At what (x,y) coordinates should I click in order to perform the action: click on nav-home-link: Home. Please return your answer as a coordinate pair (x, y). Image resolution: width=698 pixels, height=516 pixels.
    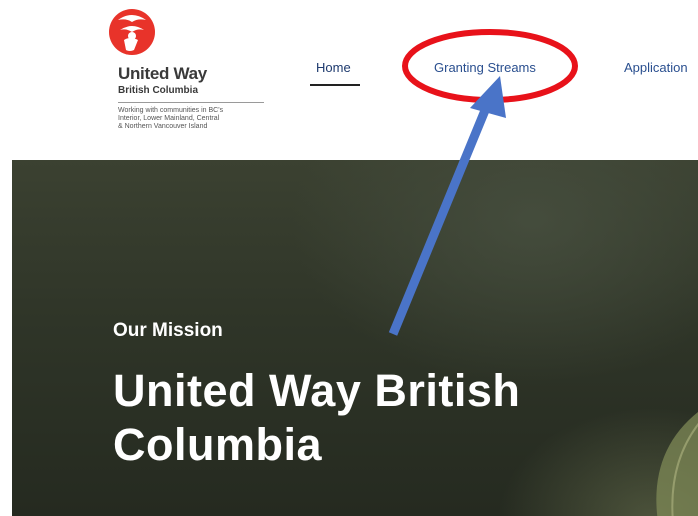
    Looking at the image, I should click on (333, 67).